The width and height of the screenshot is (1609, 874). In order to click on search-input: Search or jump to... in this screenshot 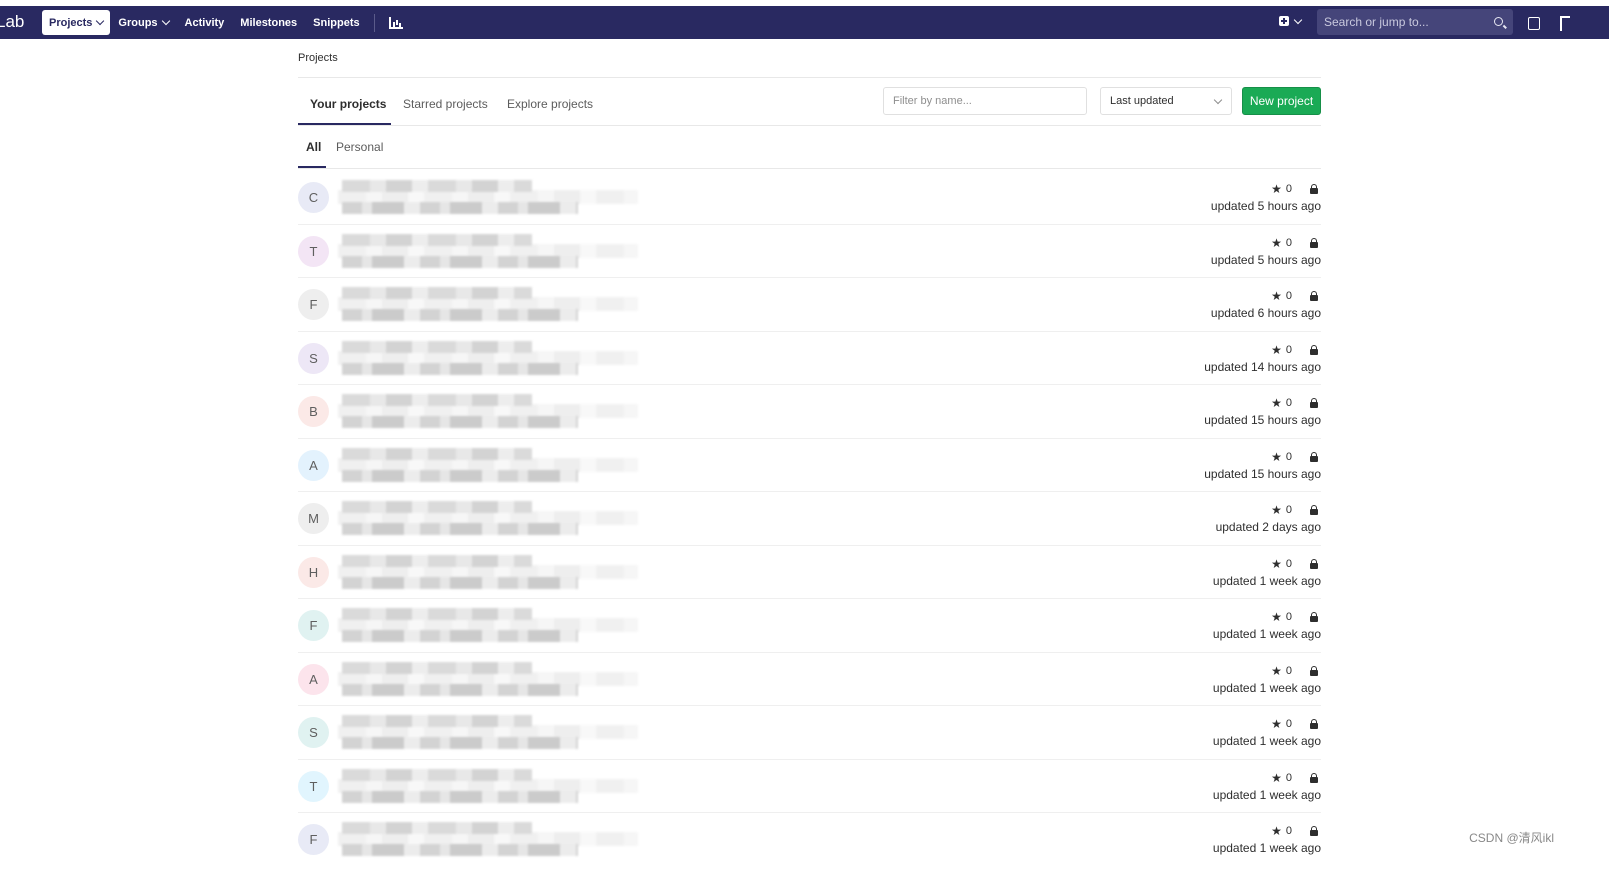, I will do `click(1415, 22)`.